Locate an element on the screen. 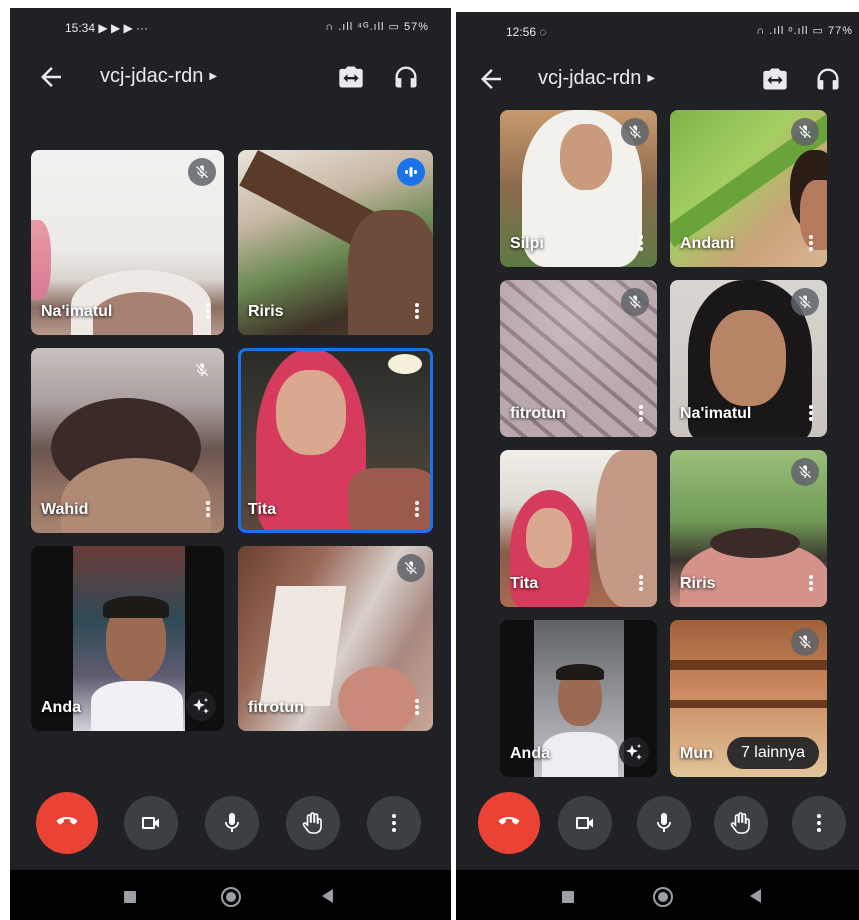 The image size is (859, 920). meeting-top-bar: vcj-jdac-rdn ▶ is located at coordinates (230, 77).